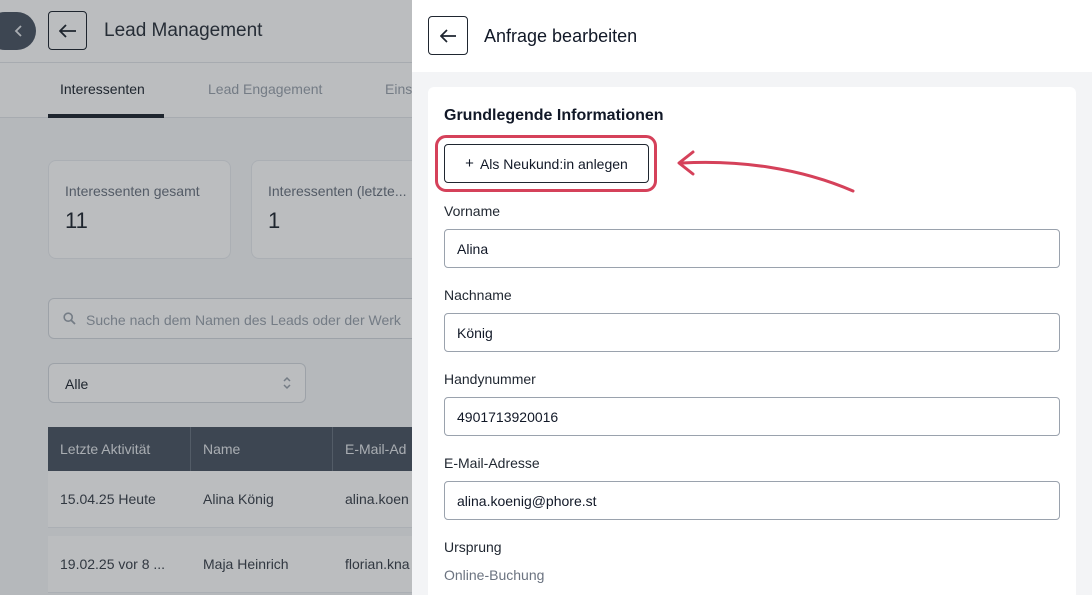 The height and width of the screenshot is (595, 1092). What do you see at coordinates (752, 416) in the screenshot?
I see `phone-field` at bounding box center [752, 416].